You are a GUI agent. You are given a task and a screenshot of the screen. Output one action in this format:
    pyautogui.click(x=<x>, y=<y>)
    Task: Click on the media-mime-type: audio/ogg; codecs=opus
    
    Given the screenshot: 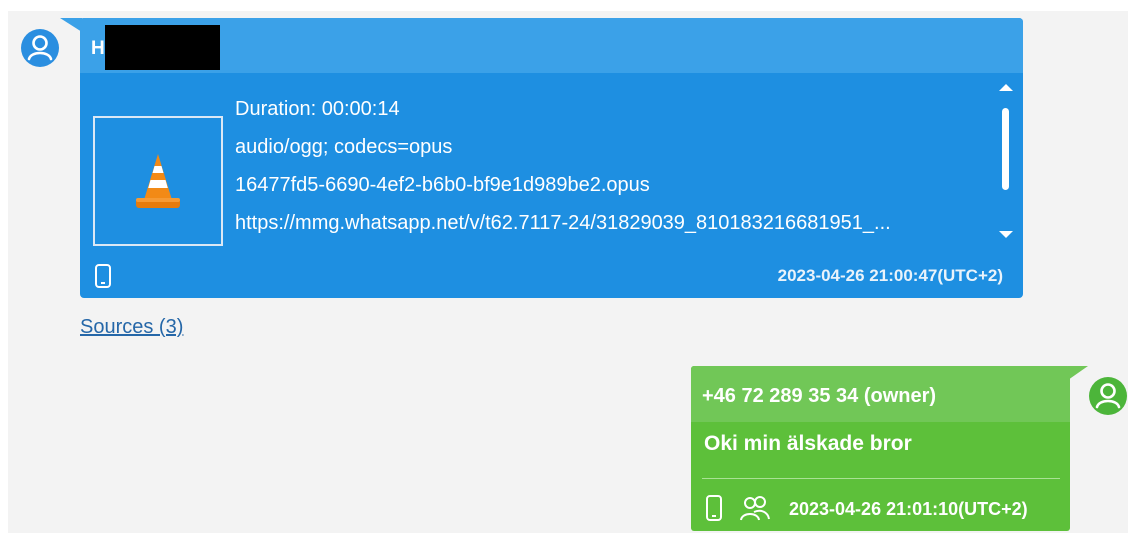 What is the action you would take?
    pyautogui.click(x=344, y=147)
    